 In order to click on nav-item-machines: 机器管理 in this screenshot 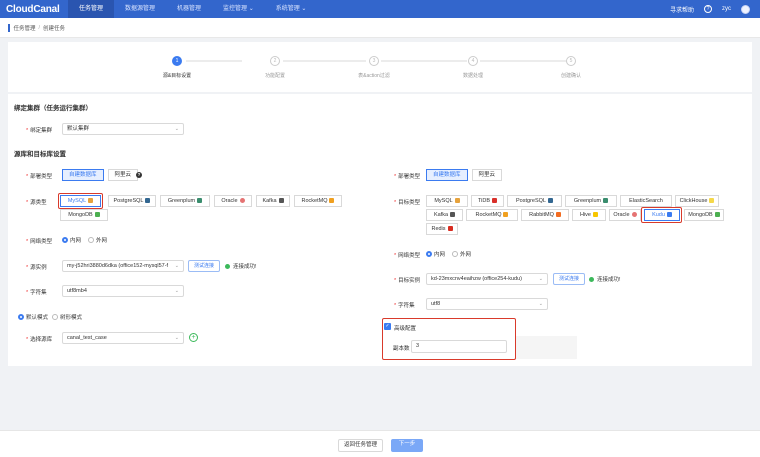, I will do `click(189, 9)`.